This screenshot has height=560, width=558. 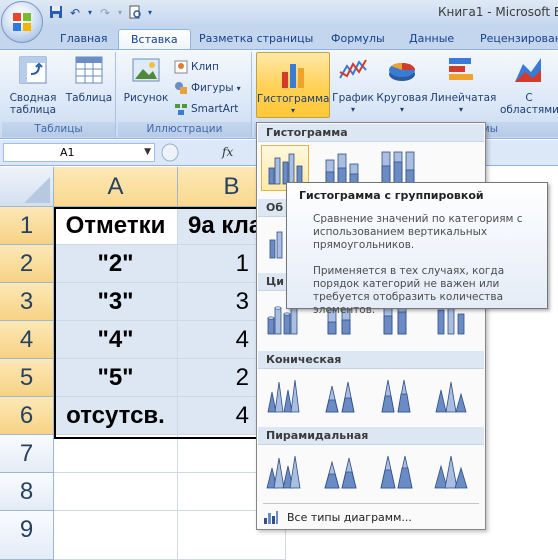 What do you see at coordinates (353, 85) in the screenshot?
I see `line-chart-button: График ▾` at bounding box center [353, 85].